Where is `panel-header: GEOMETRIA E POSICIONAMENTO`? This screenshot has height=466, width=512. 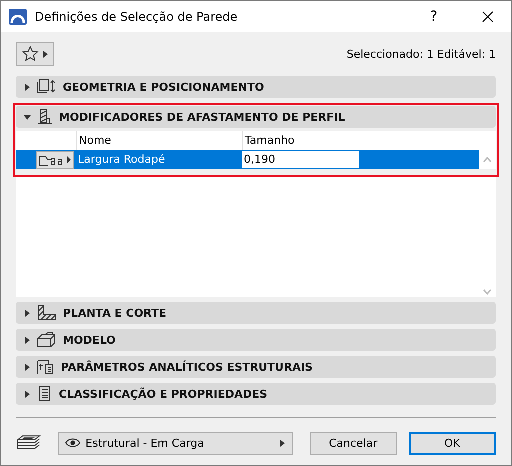 panel-header: GEOMETRIA E POSICIONAMENTO is located at coordinates (256, 87).